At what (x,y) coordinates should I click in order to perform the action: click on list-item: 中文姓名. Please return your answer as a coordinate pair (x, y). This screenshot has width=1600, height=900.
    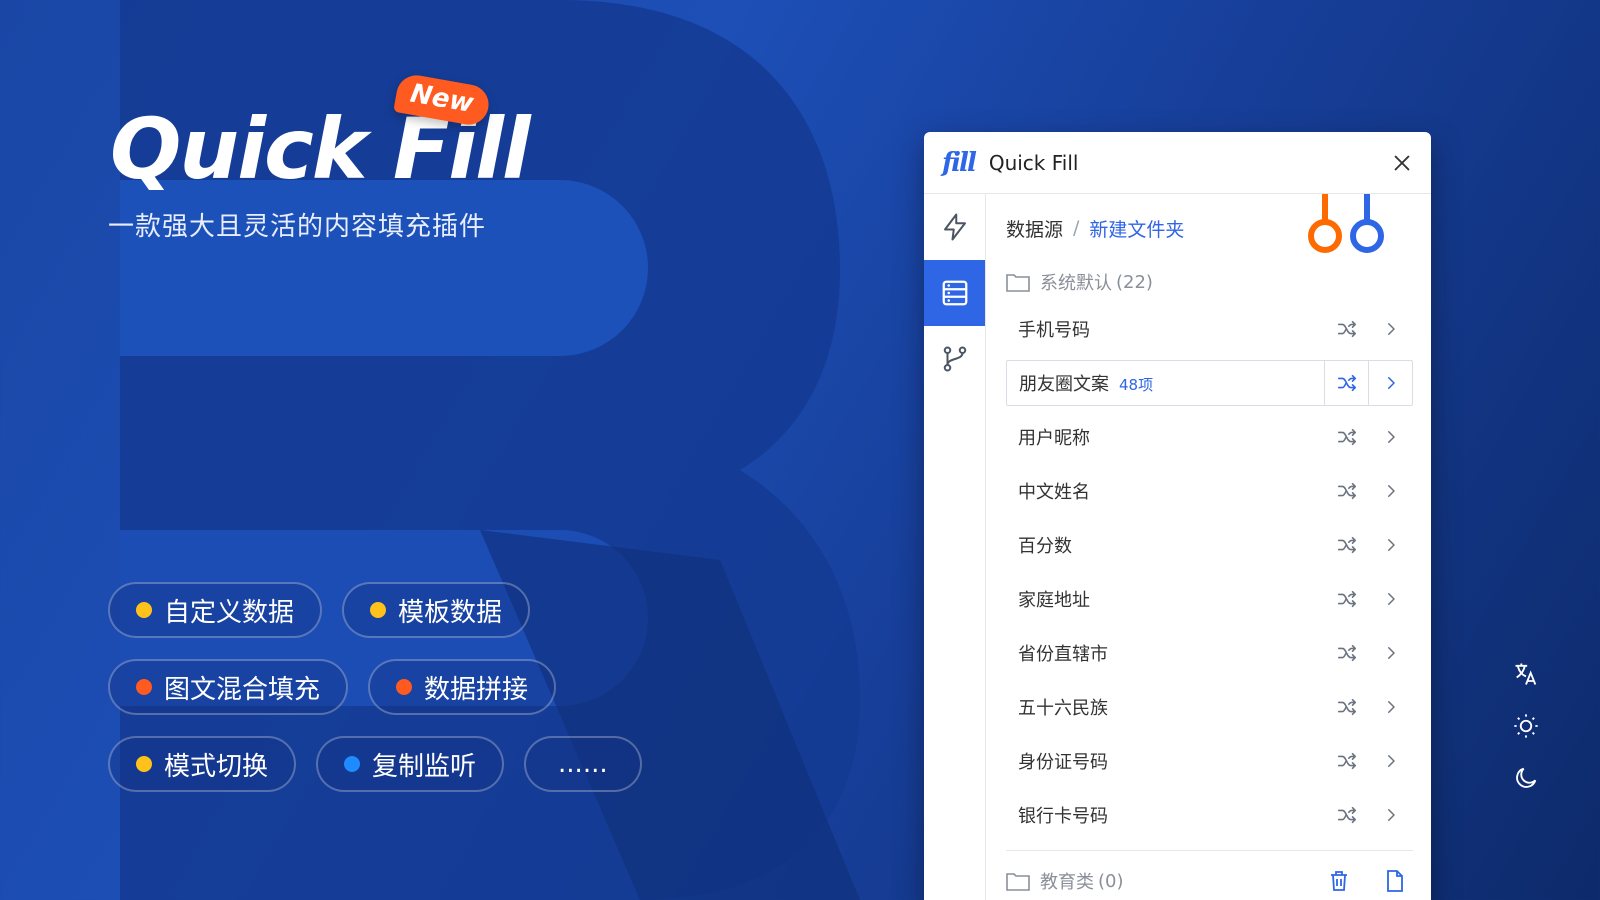
    Looking at the image, I should click on (1209, 491).